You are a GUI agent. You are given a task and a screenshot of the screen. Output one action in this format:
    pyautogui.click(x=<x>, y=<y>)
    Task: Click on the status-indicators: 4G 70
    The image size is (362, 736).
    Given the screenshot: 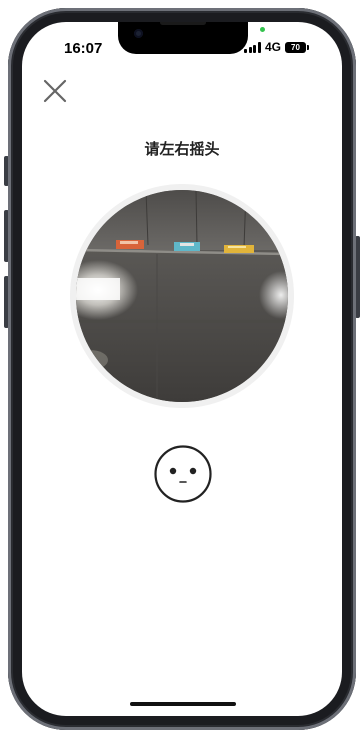 What is the action you would take?
    pyautogui.click(x=276, y=47)
    